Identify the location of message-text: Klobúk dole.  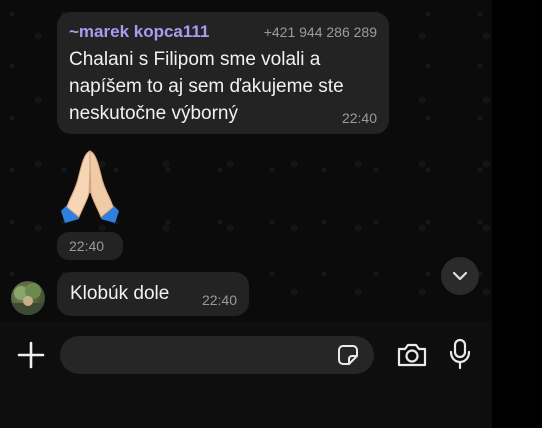
(120, 293).